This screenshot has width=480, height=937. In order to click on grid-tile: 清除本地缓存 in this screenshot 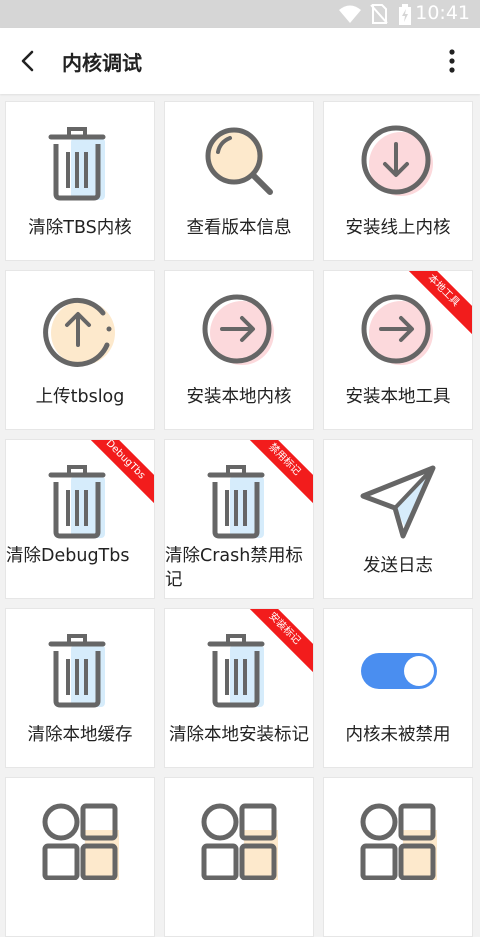, I will do `click(80, 688)`.